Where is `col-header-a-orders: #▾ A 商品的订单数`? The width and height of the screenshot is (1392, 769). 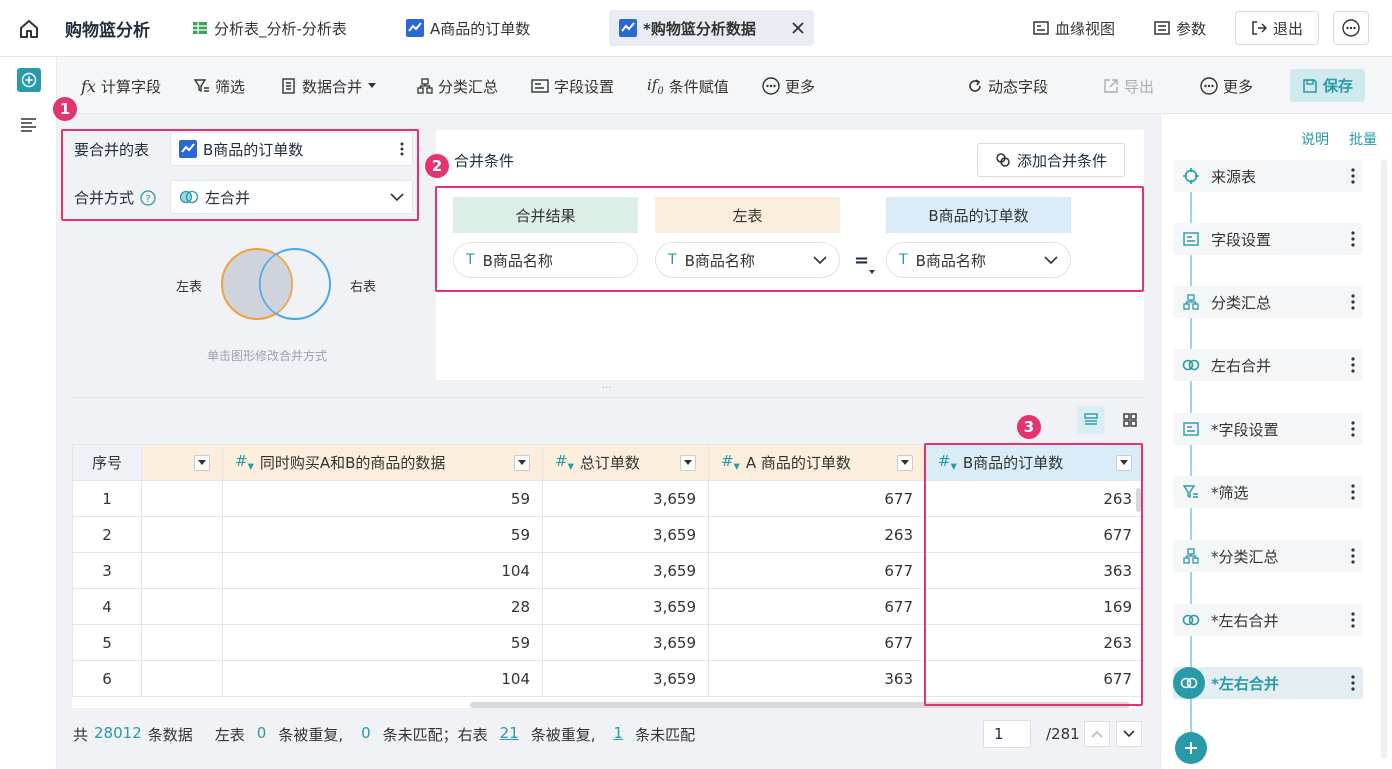
col-header-a-orders: #▾ A 商品的订单数 is located at coordinates (817, 462).